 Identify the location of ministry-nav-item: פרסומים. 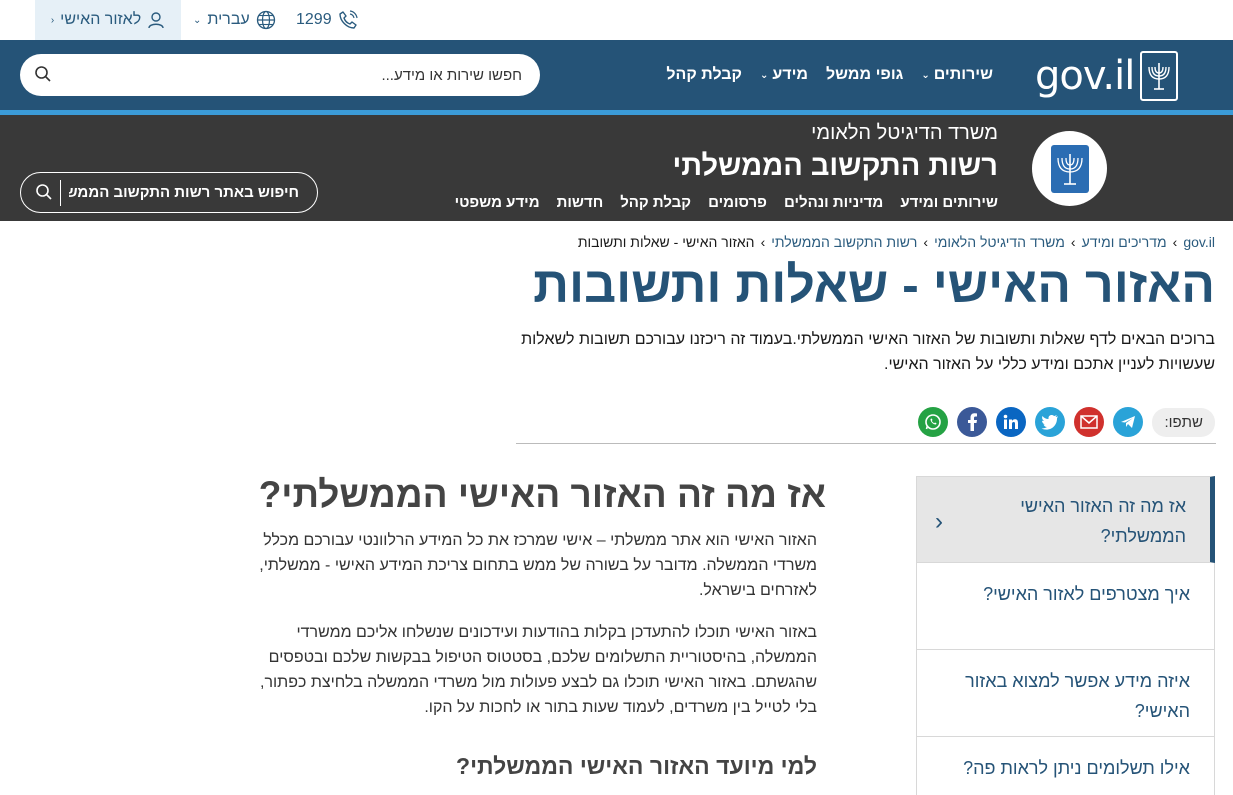
(737, 202).